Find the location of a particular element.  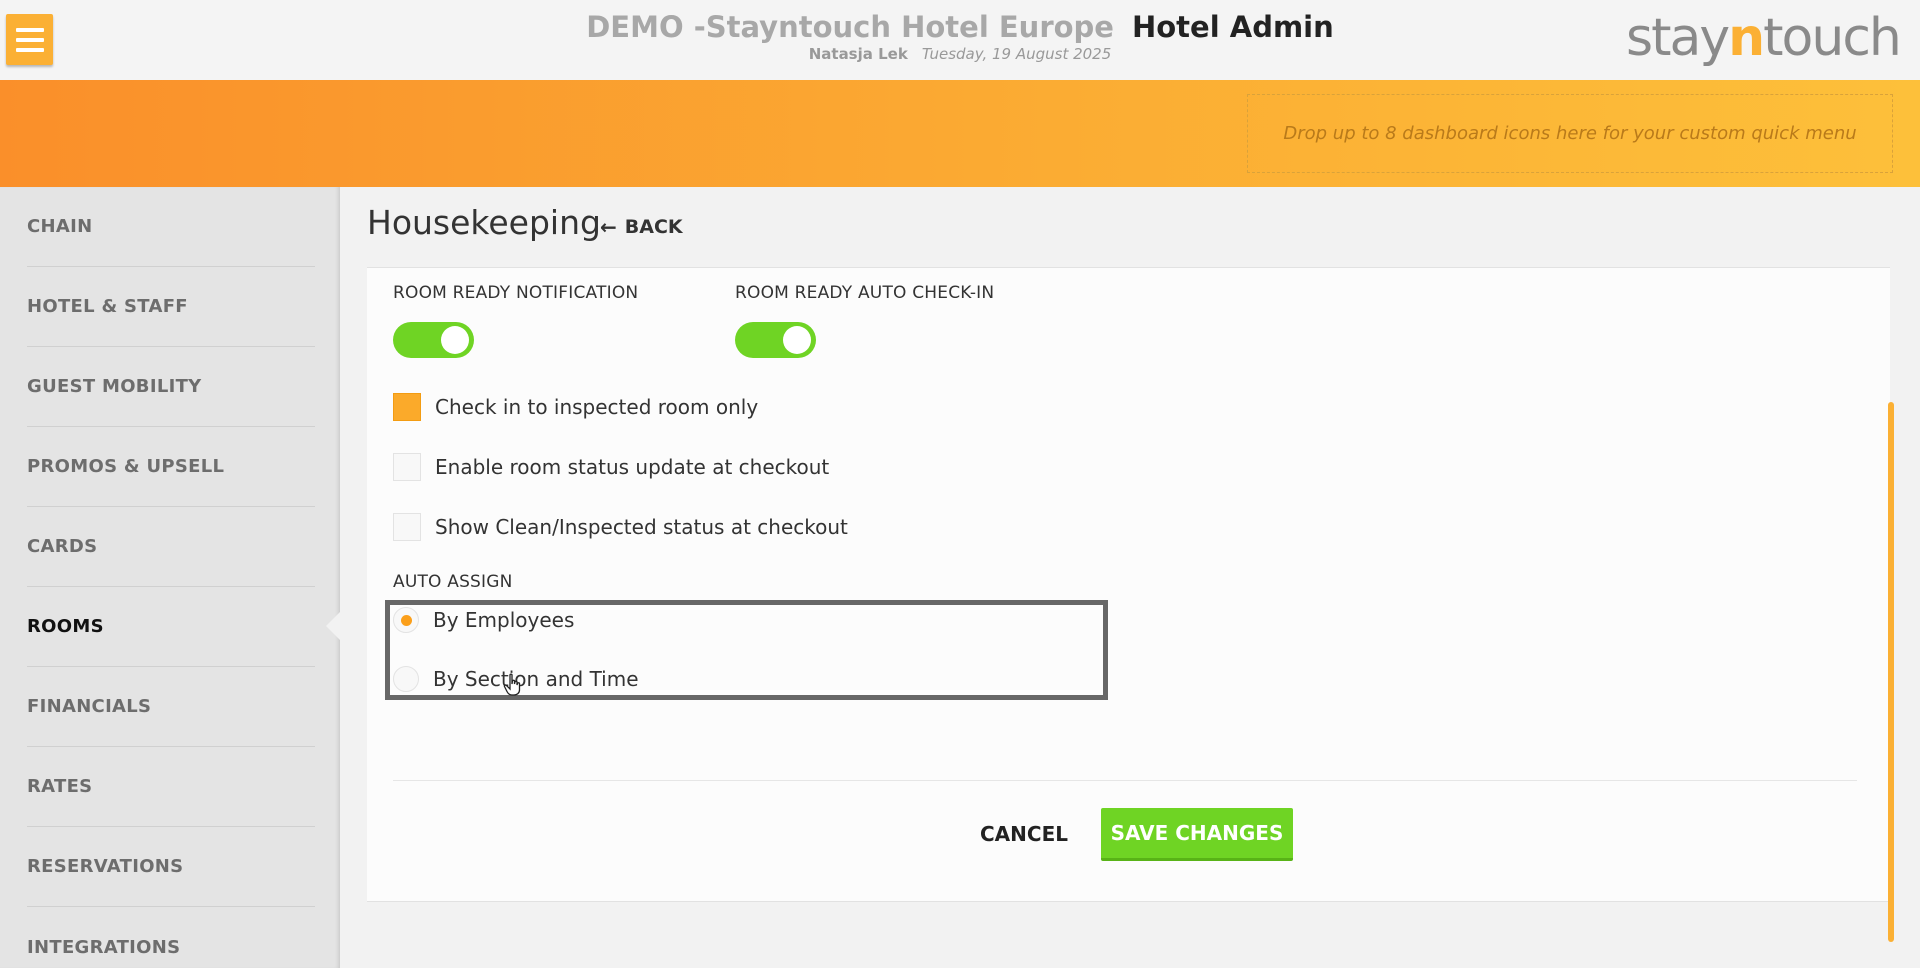

checkbox-label: Check in to inspected room only is located at coordinates (597, 407).